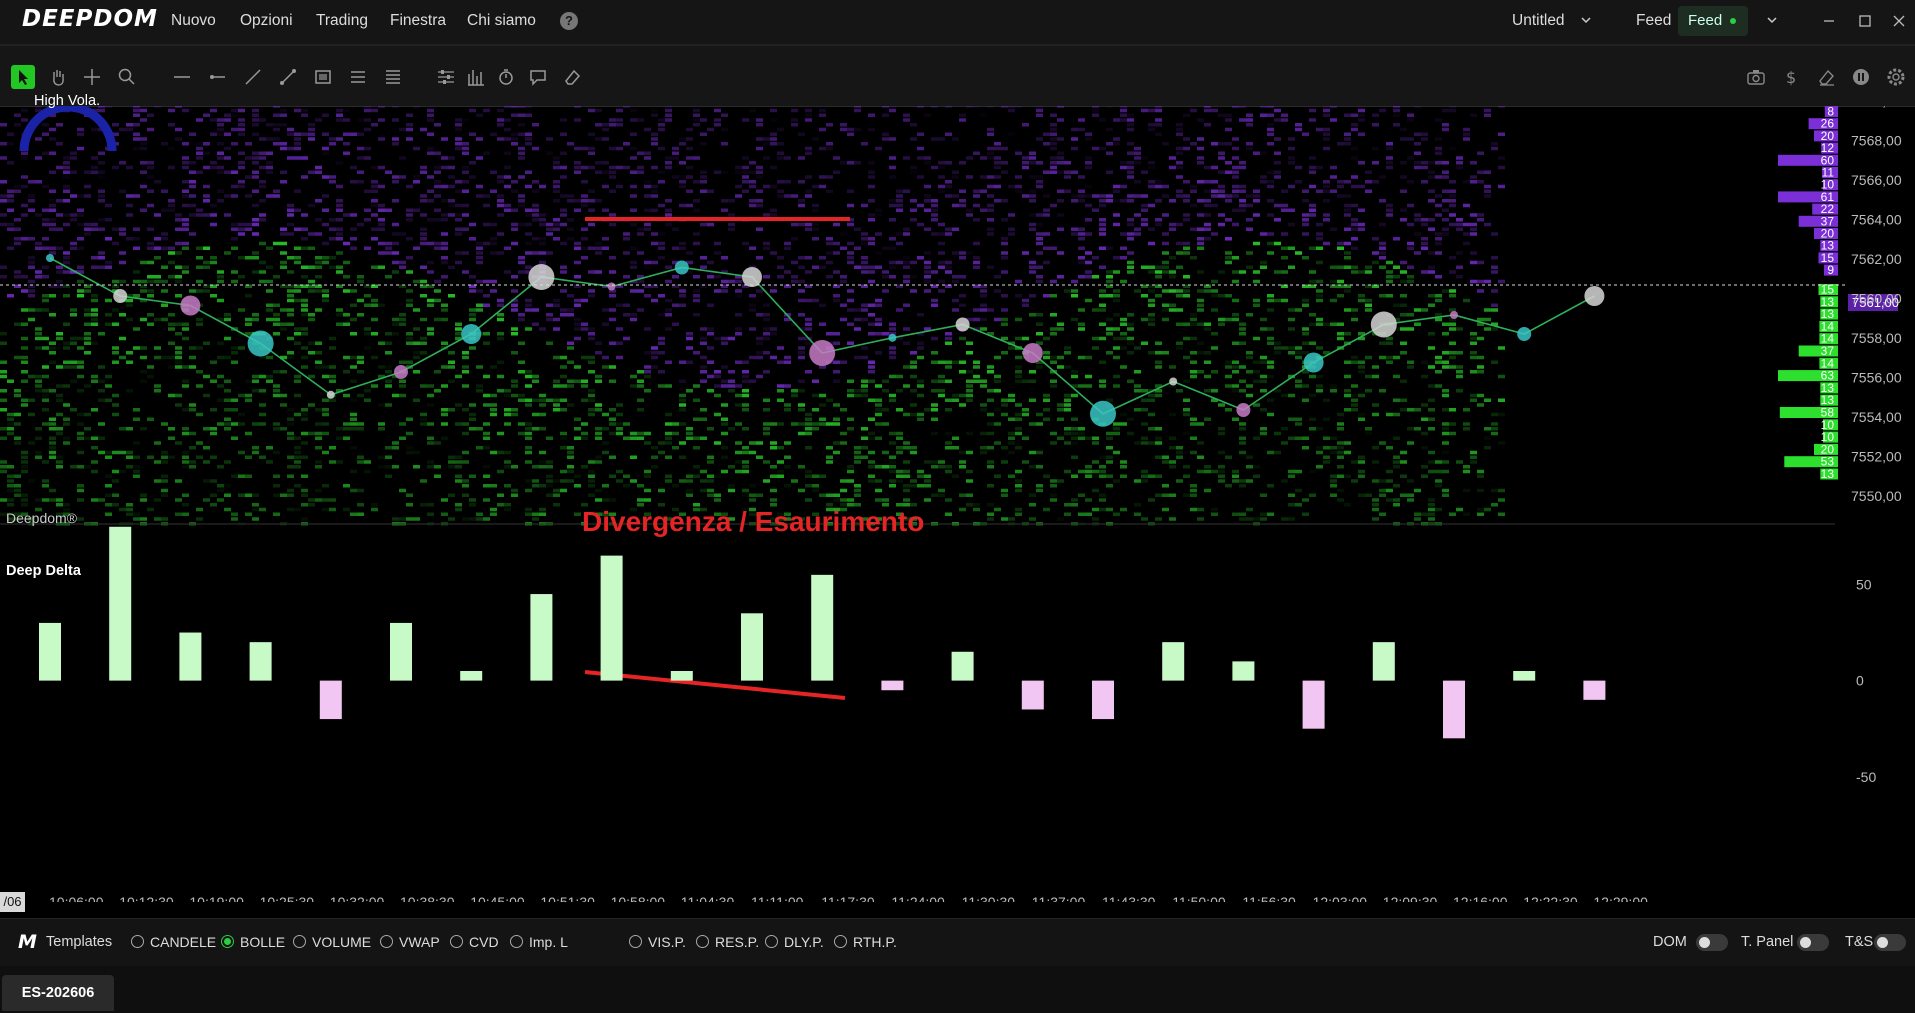  What do you see at coordinates (446, 77) in the screenshot?
I see `settings-sliders-icon` at bounding box center [446, 77].